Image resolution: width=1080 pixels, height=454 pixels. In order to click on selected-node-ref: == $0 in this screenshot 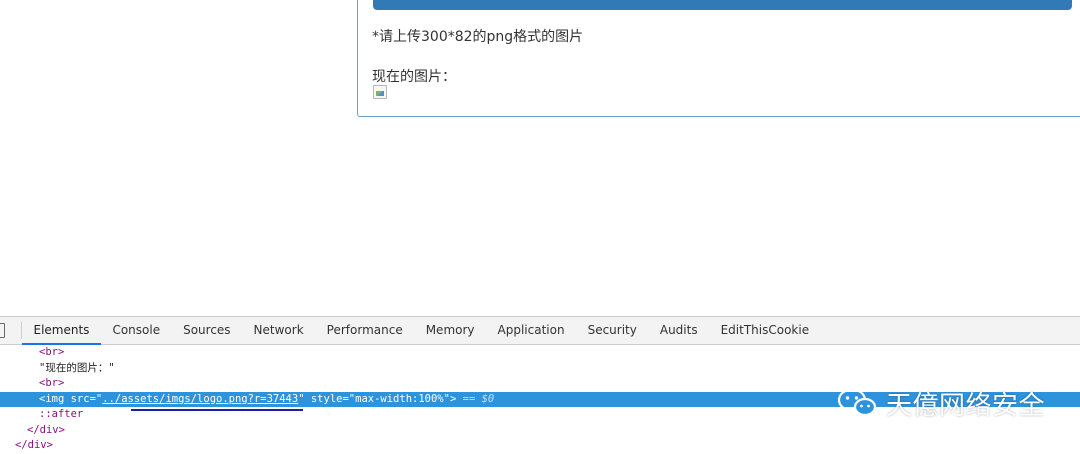, I will do `click(475, 398)`.